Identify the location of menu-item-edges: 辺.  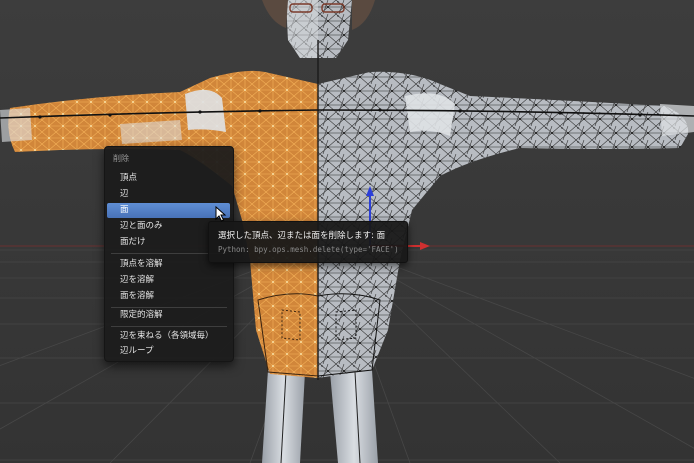
(168, 194).